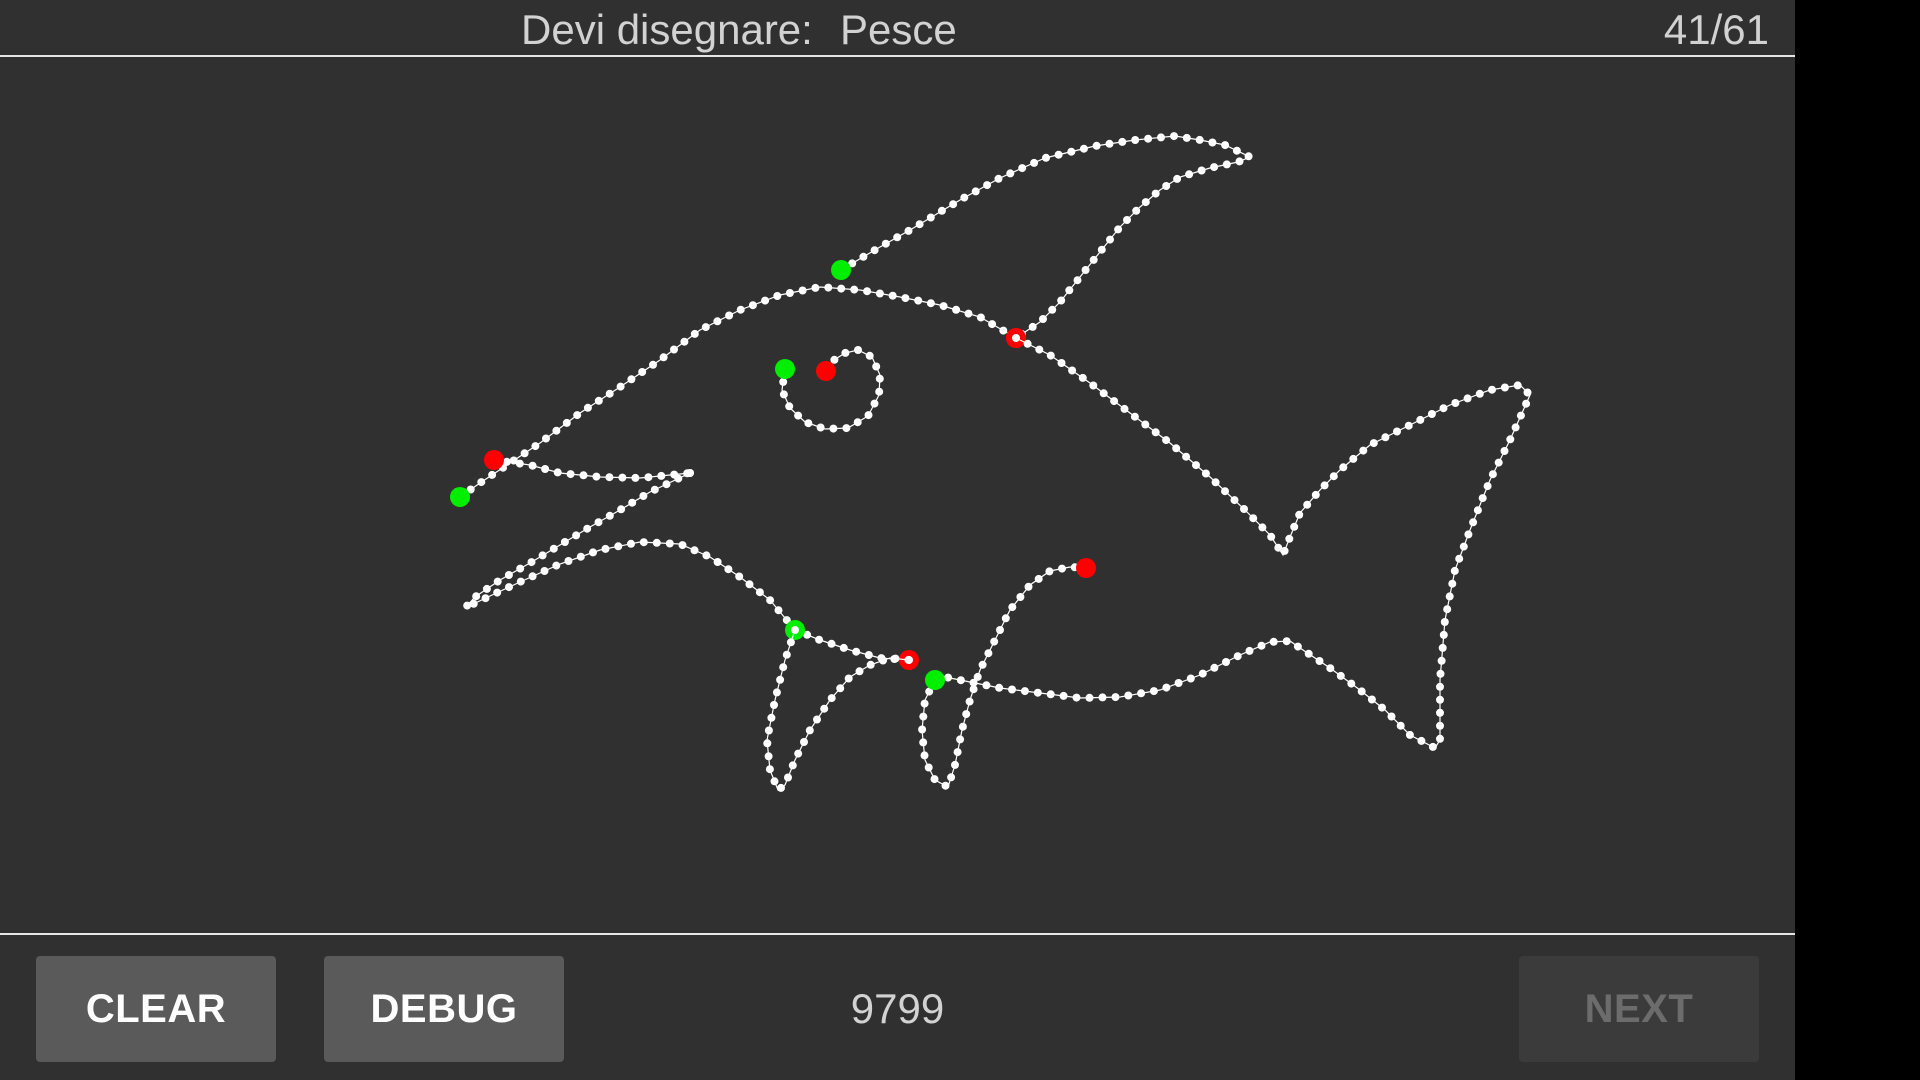  What do you see at coordinates (444, 1009) in the screenshot?
I see `debug-button: DEBUG` at bounding box center [444, 1009].